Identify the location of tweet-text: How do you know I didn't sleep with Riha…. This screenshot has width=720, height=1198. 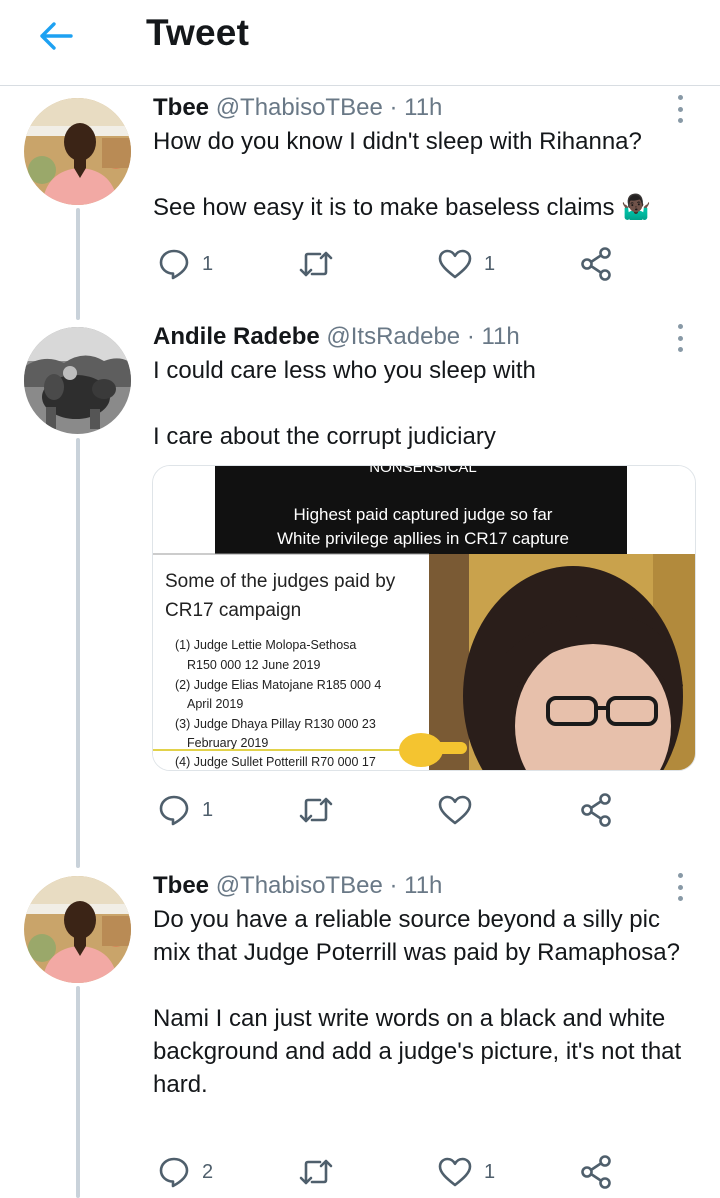
(402, 174).